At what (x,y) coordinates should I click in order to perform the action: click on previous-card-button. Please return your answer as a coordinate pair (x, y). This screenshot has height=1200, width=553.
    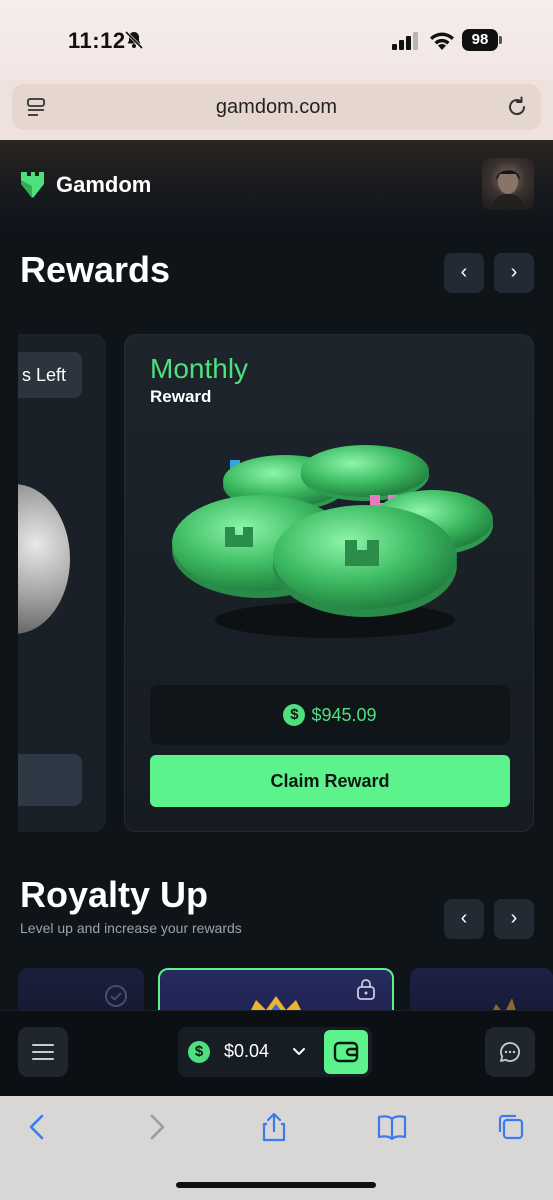
    Looking at the image, I should click on (50, 780).